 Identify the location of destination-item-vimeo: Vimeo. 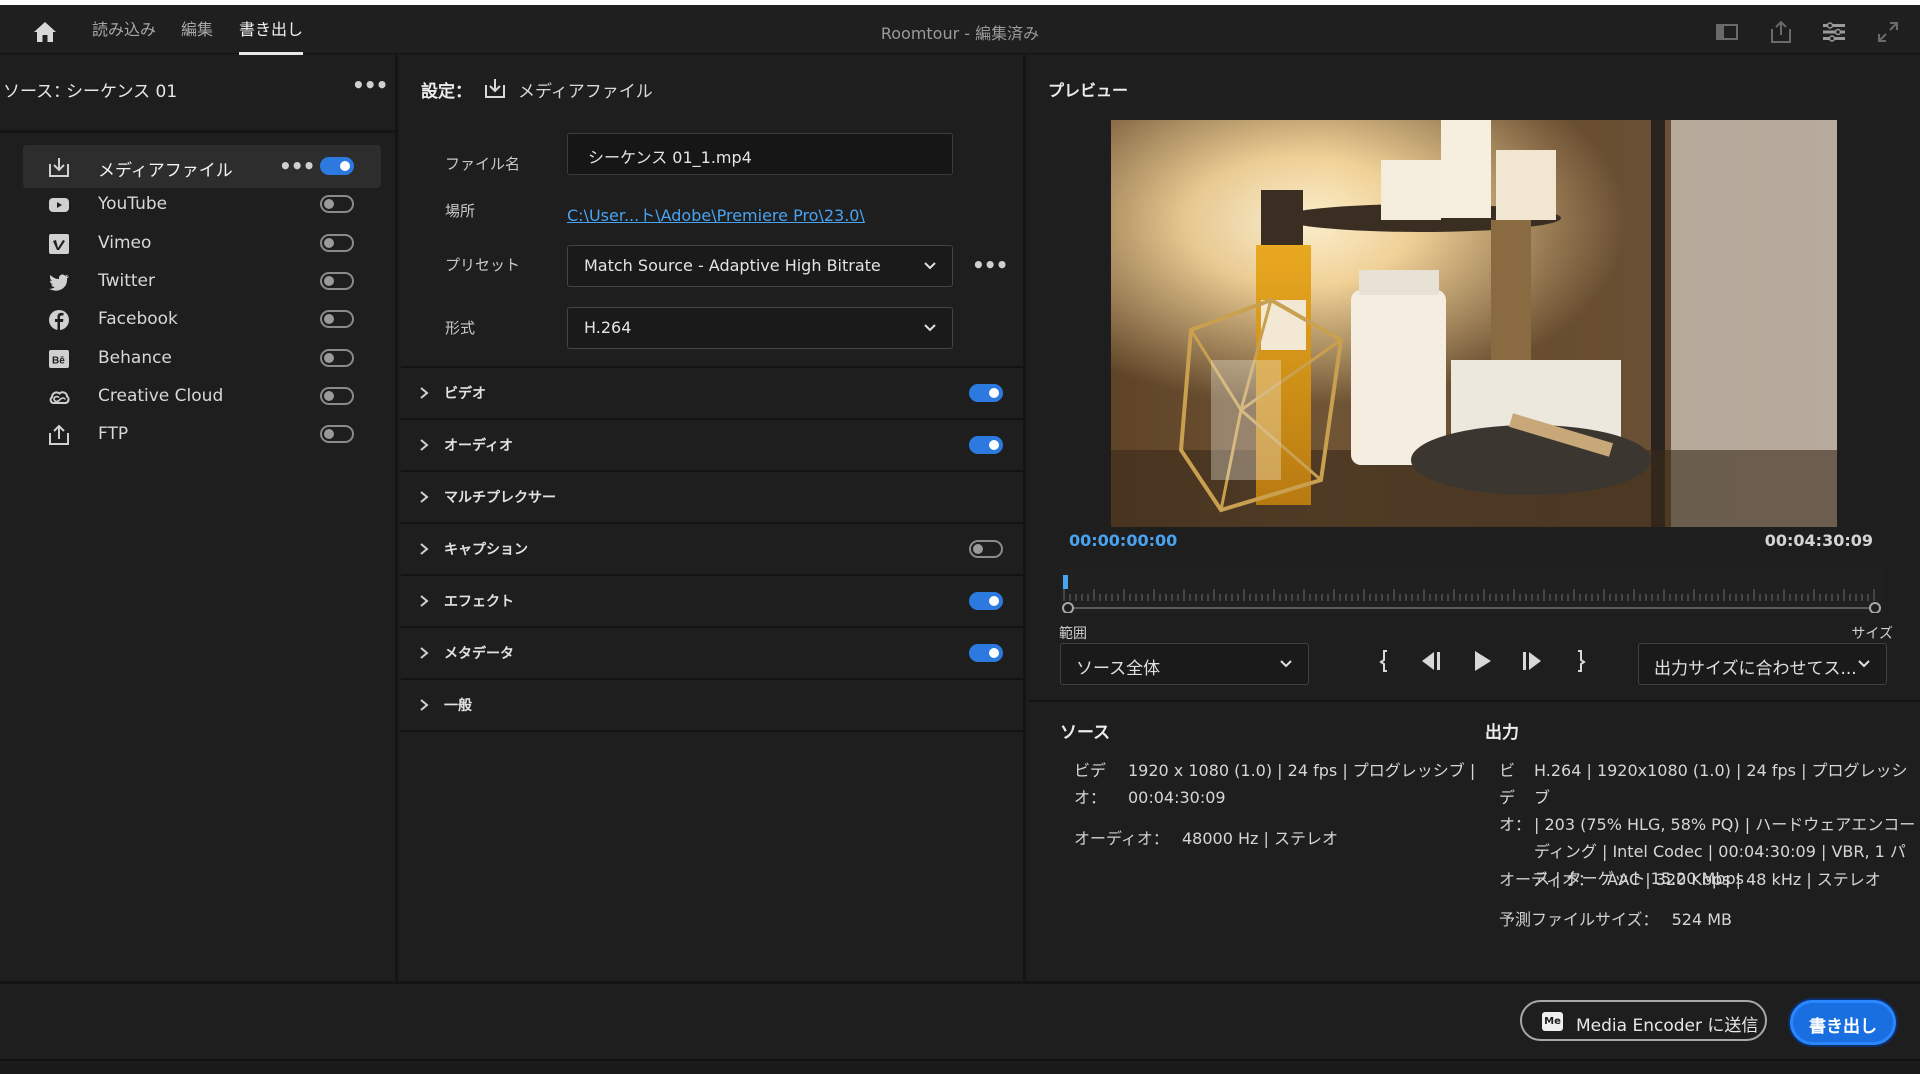
(202, 243).